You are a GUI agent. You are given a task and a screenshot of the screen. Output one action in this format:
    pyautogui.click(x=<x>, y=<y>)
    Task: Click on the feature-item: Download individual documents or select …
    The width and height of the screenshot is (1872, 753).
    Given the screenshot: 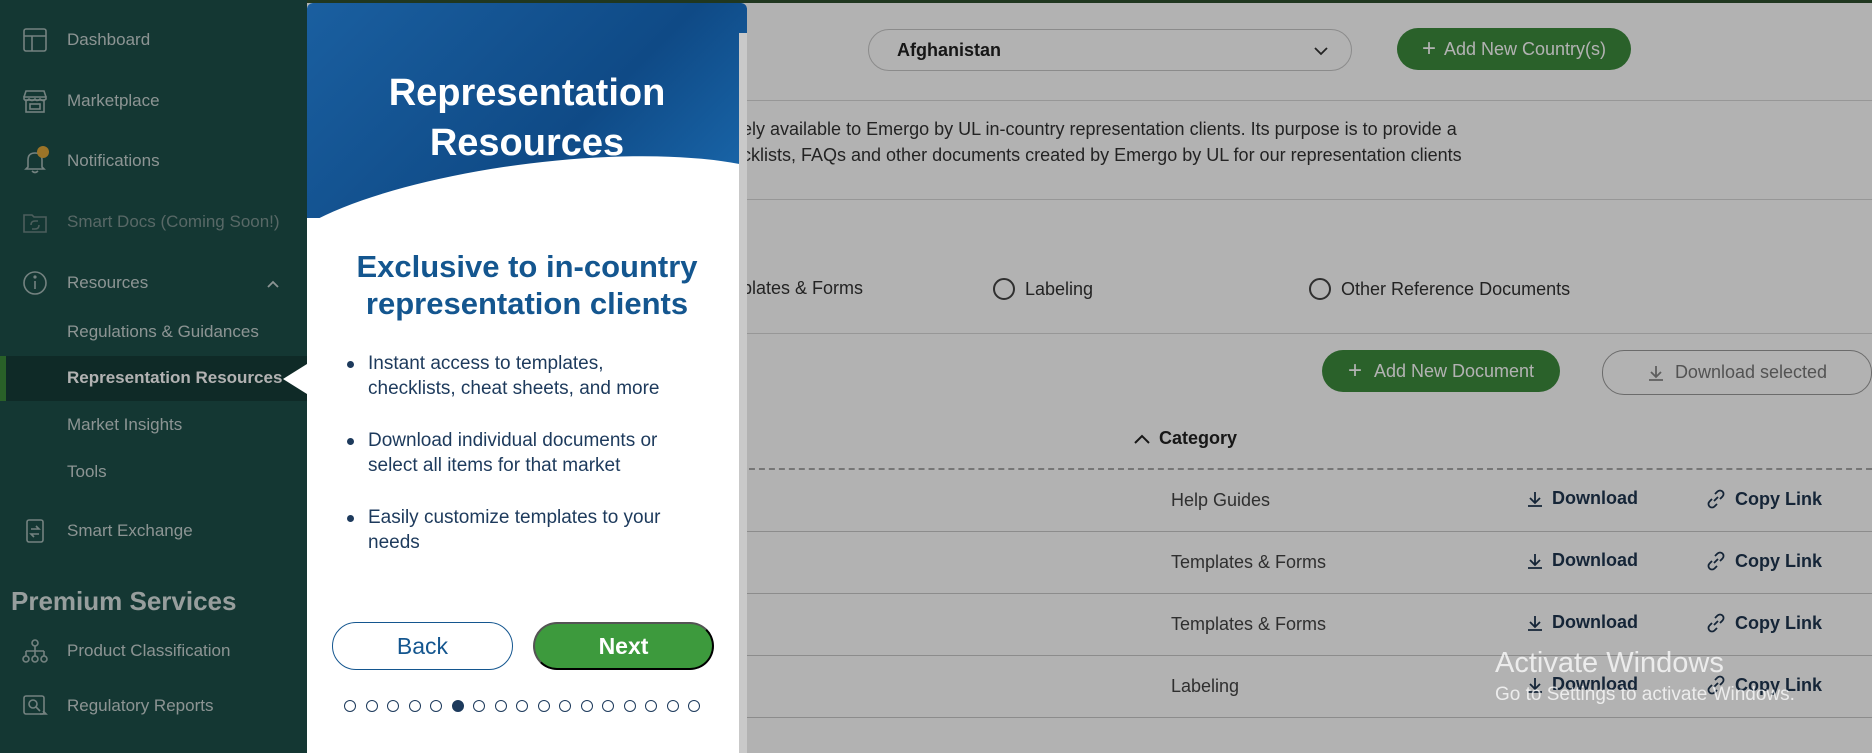 What is the action you would take?
    pyautogui.click(x=532, y=453)
    